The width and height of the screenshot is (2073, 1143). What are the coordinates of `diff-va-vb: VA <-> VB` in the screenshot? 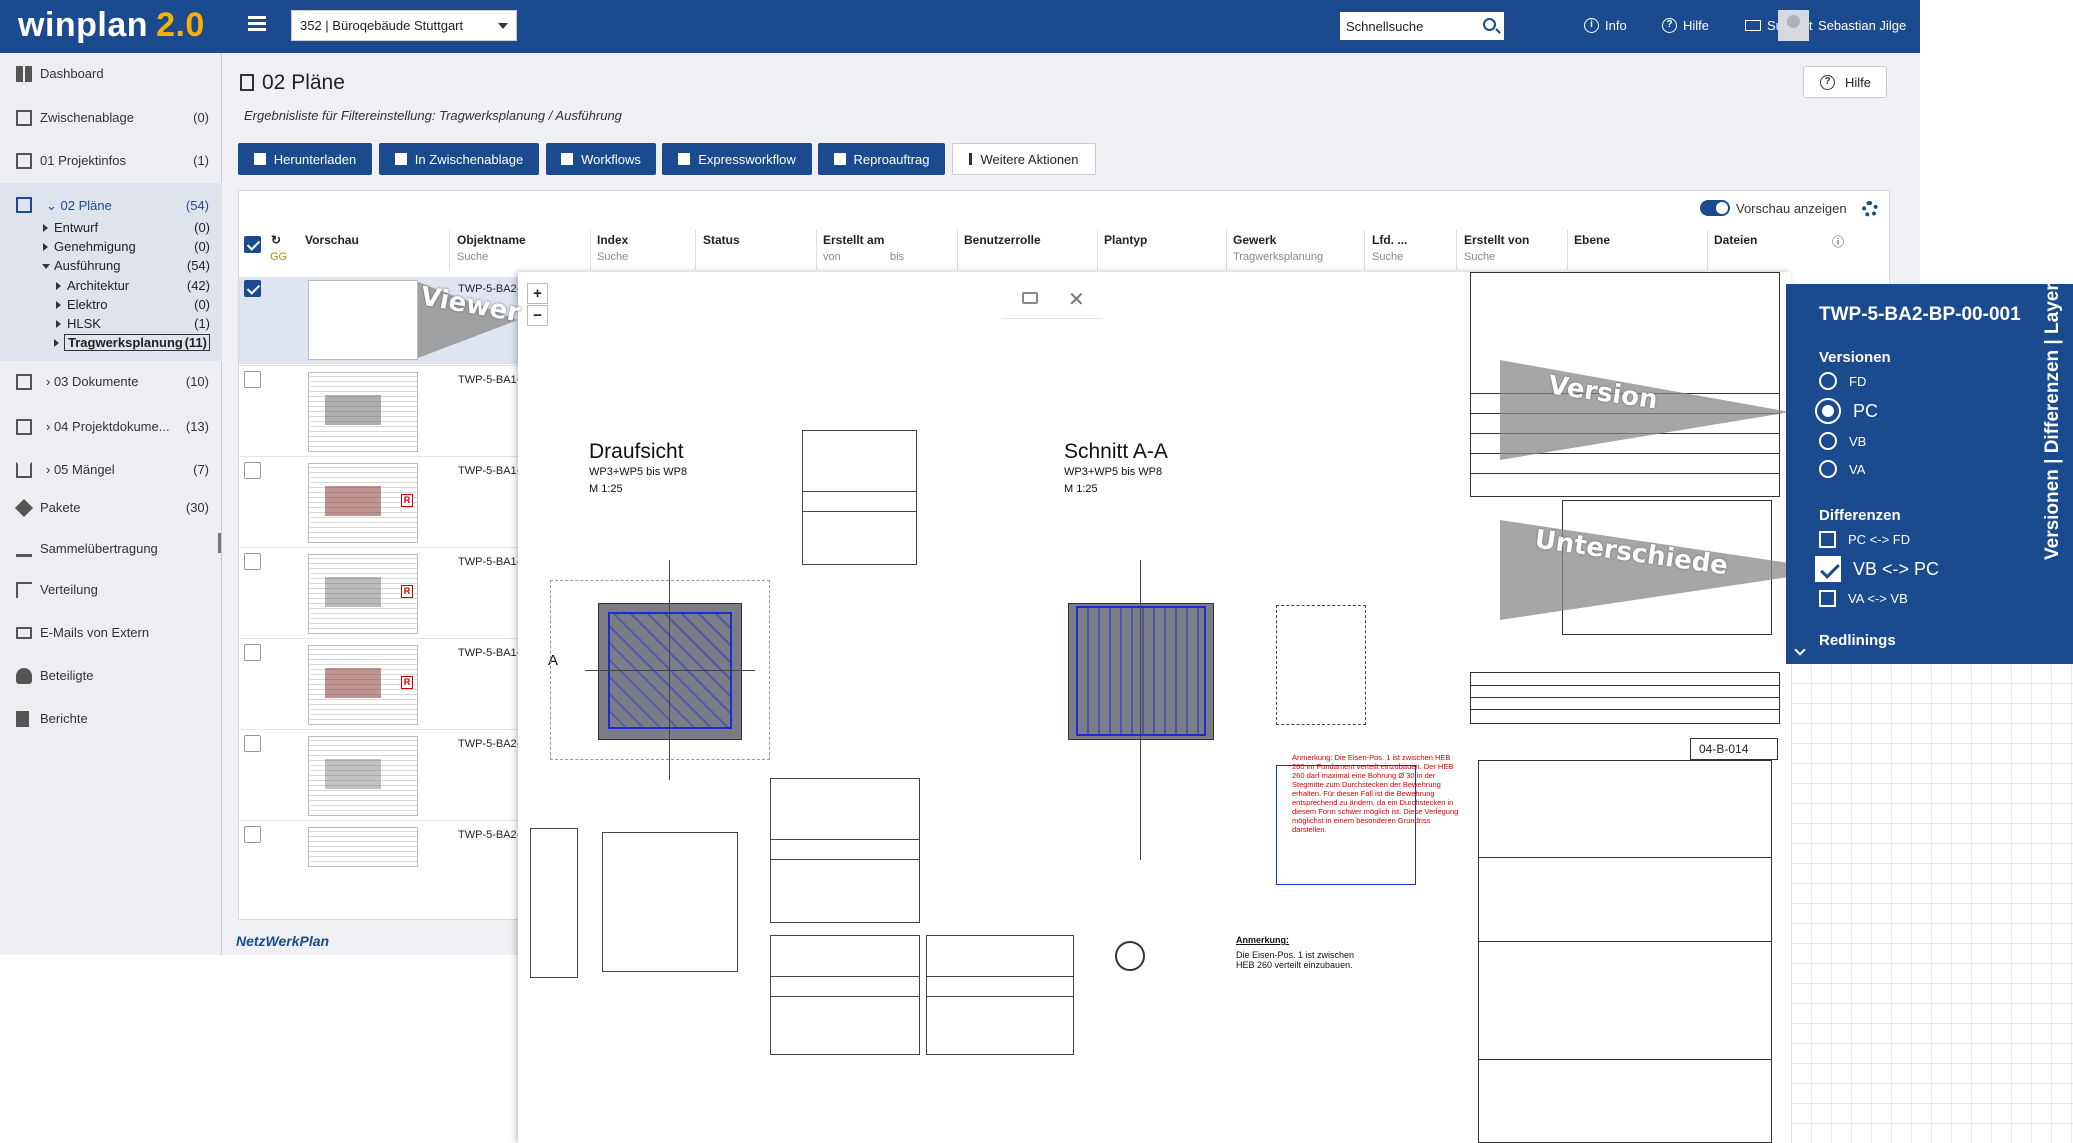 It's located at (1863, 598).